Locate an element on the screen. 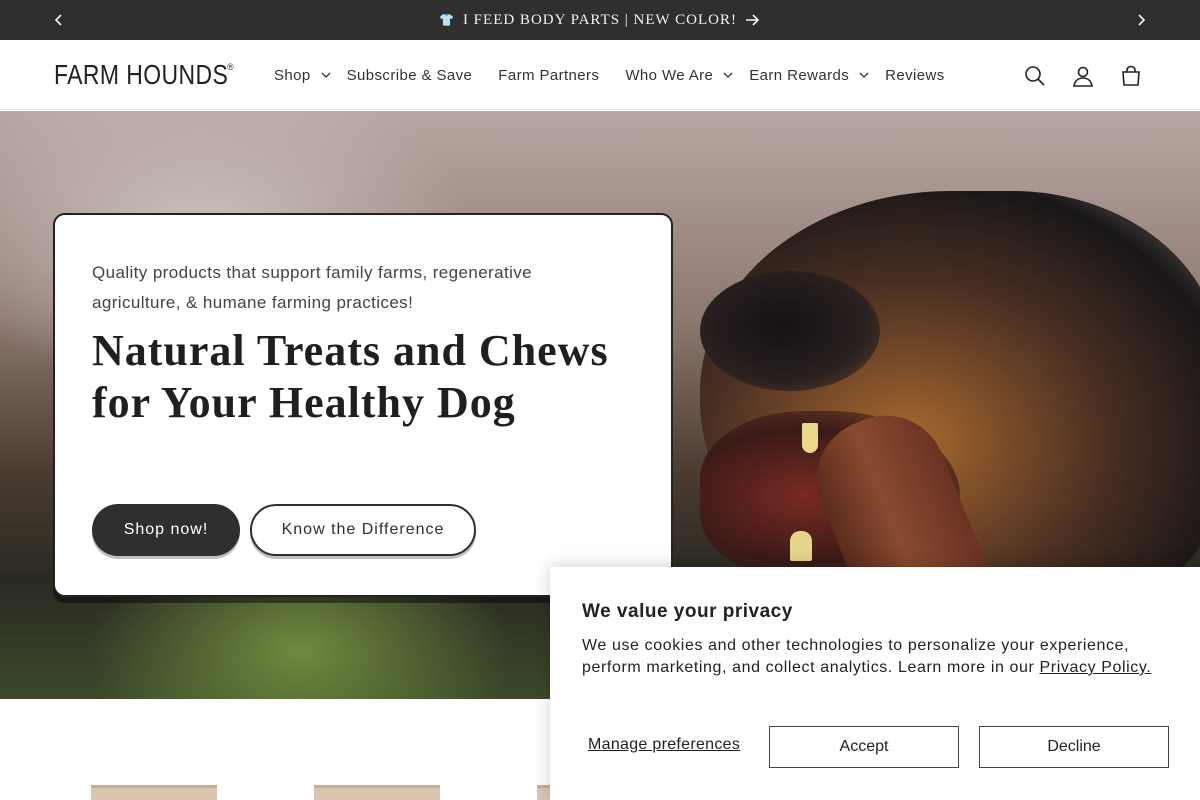 The width and height of the screenshot is (1200, 800). nav-label: Shop is located at coordinates (292, 75).